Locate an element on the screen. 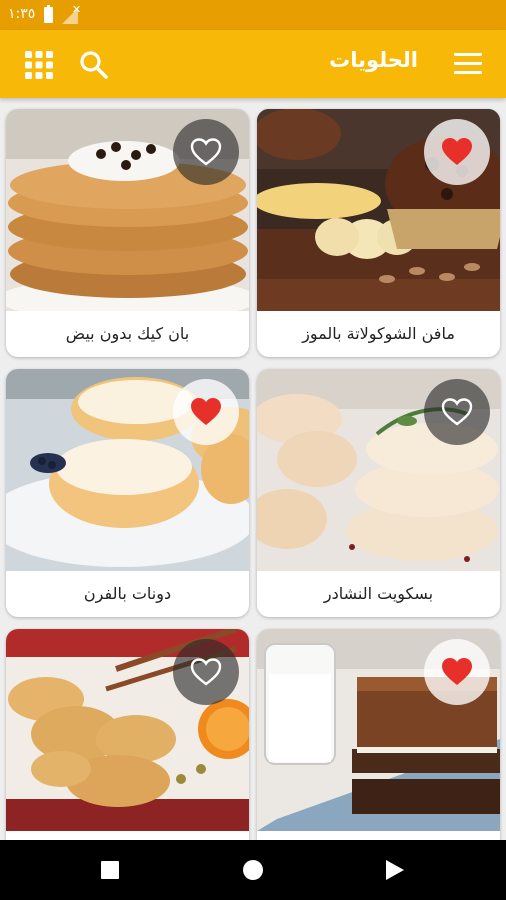 Image resolution: width=506 pixels, height=900 pixels. app-bar: الحلويات is located at coordinates (253, 64).